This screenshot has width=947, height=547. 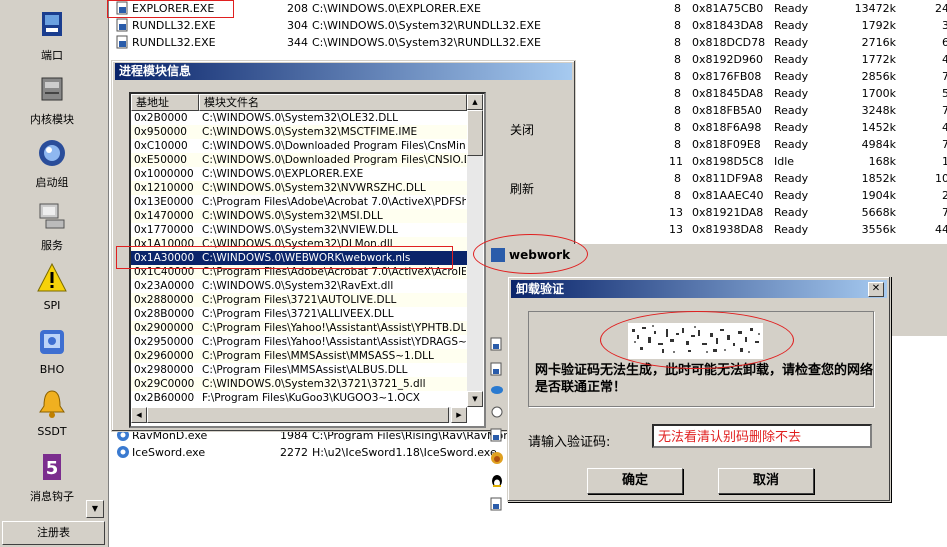 What do you see at coordinates (164, 398) in the screenshot?
I see `module-base-address: 0x2B60000` at bounding box center [164, 398].